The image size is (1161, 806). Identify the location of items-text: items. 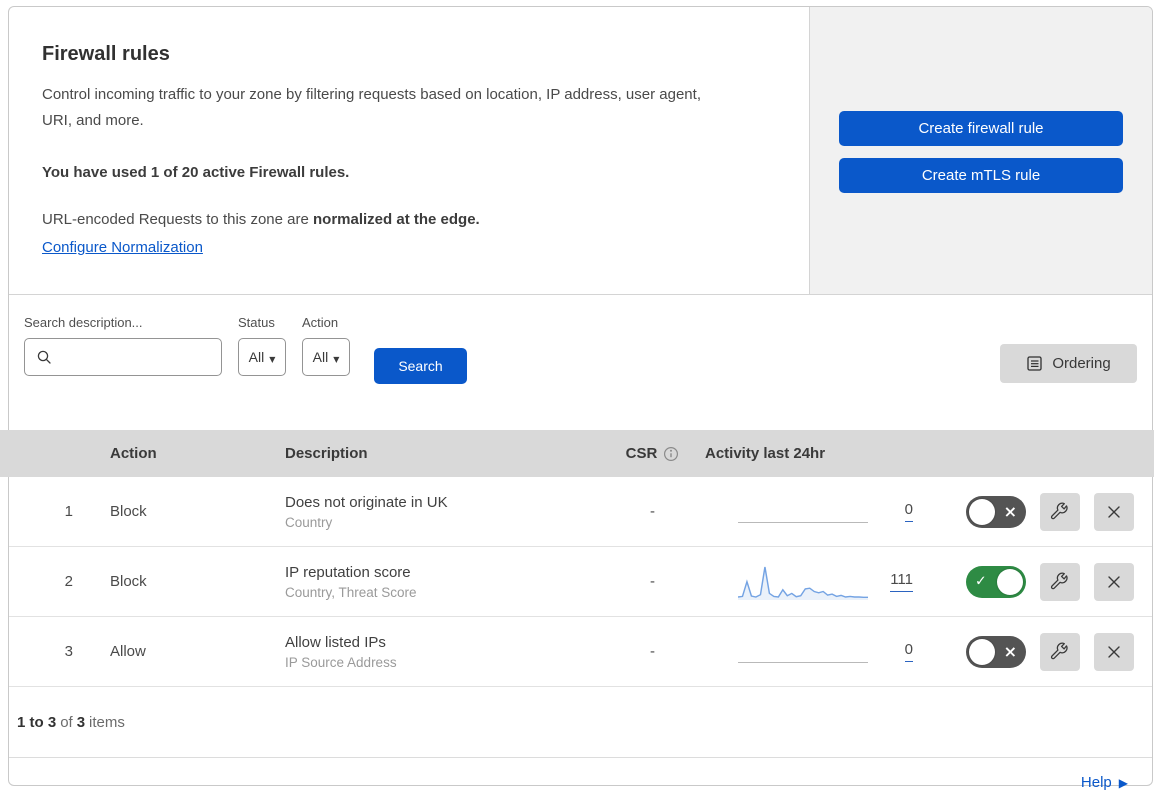
(107, 722).